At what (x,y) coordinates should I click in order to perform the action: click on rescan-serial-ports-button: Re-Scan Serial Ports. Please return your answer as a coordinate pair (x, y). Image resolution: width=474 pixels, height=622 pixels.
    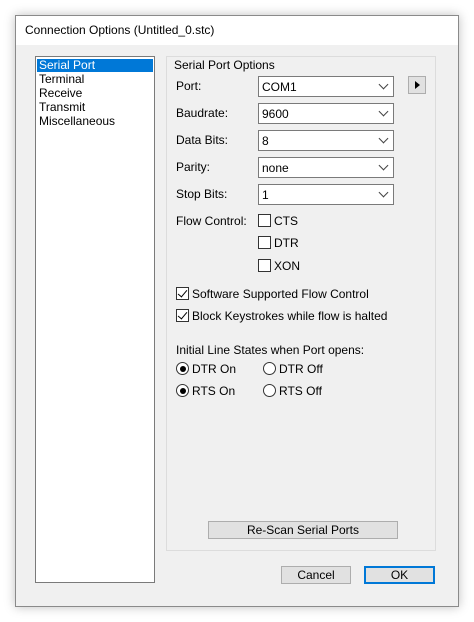
    Looking at the image, I should click on (303, 530).